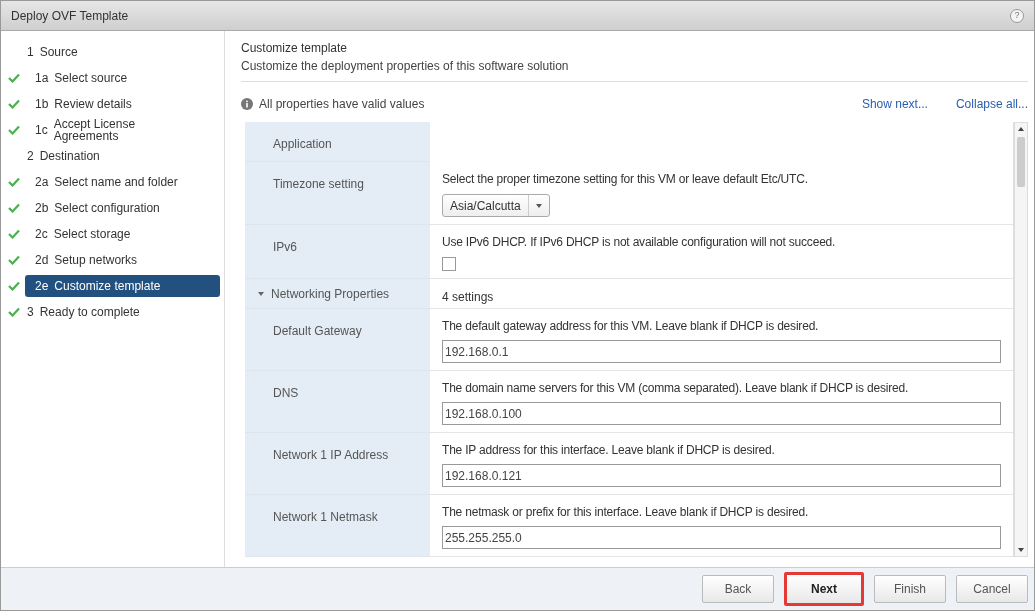  I want to click on property-description: The netmask or prefix for this interface. Leave blank if DHCP is desired., so click(625, 512).